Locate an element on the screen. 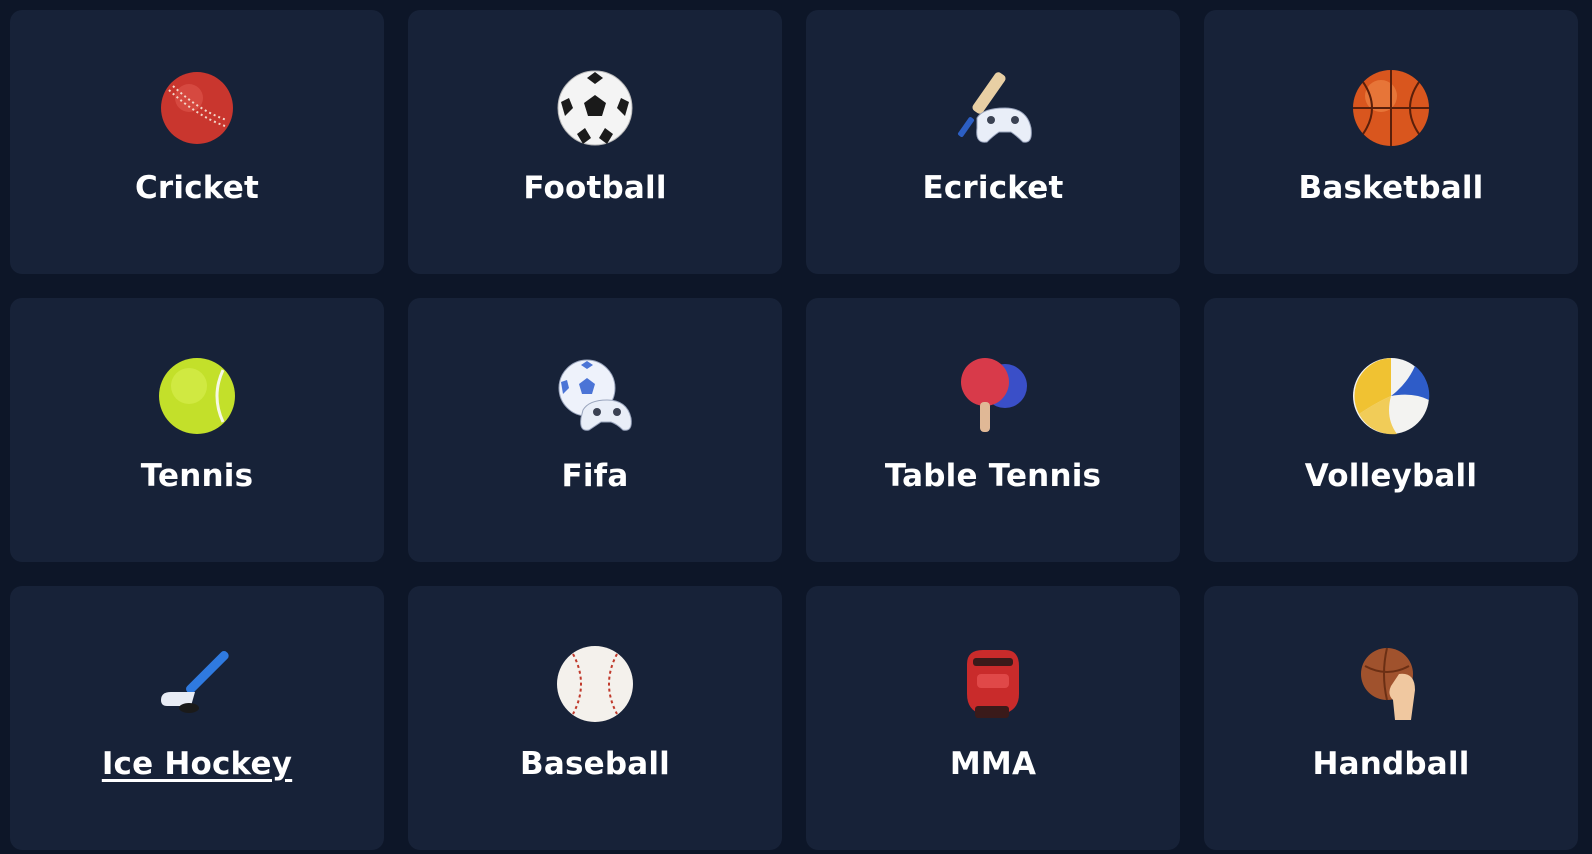 The width and height of the screenshot is (1592, 854). sport-label: MMA is located at coordinates (993, 764).